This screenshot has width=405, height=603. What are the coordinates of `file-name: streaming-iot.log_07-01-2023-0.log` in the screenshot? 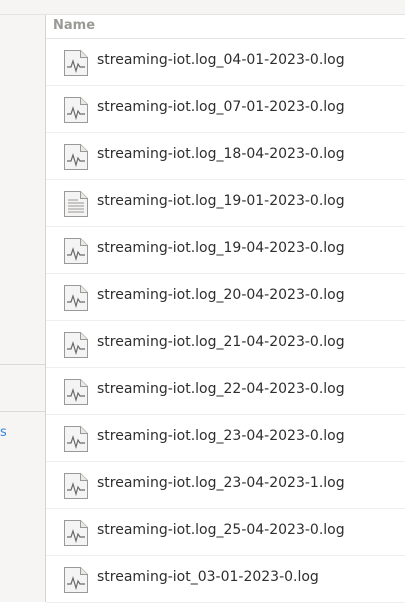 It's located at (221, 107).